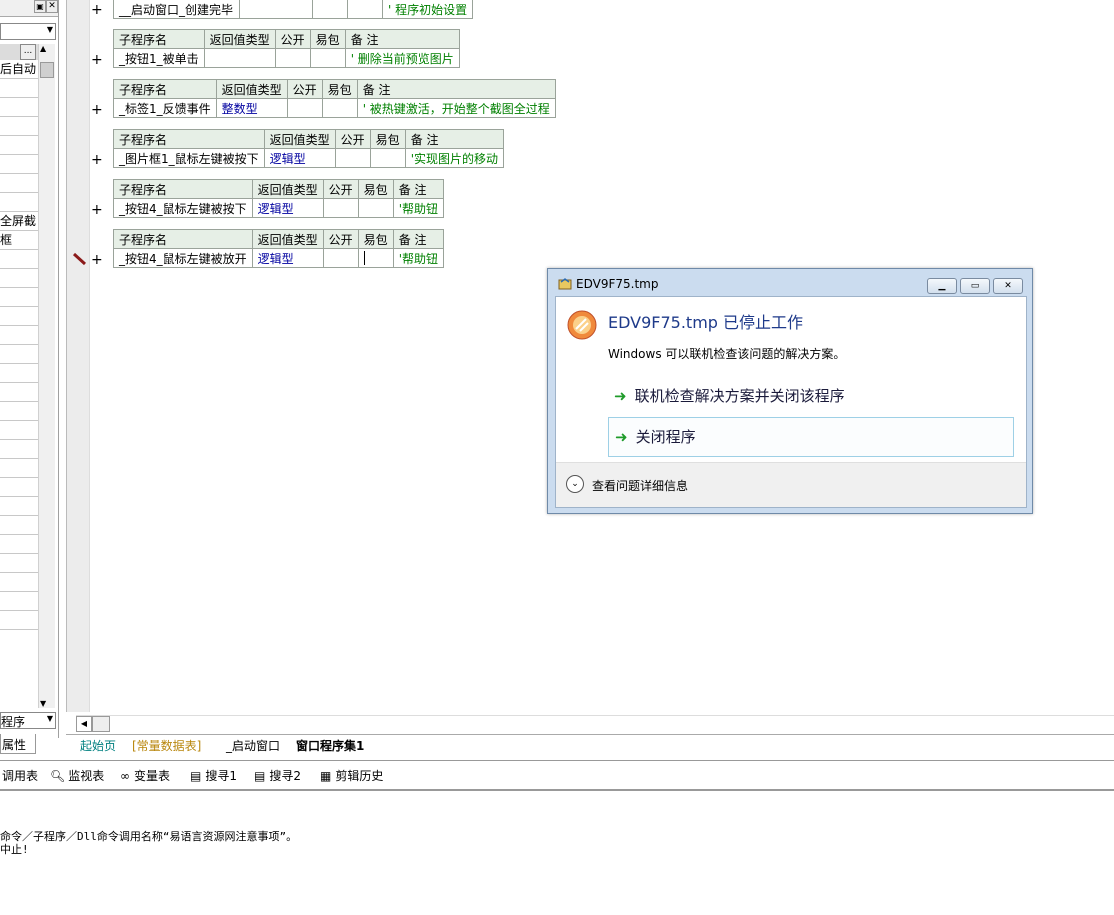  Describe the element at coordinates (84, 724) in the screenshot. I see `scroll-left-icon: ◀` at that location.